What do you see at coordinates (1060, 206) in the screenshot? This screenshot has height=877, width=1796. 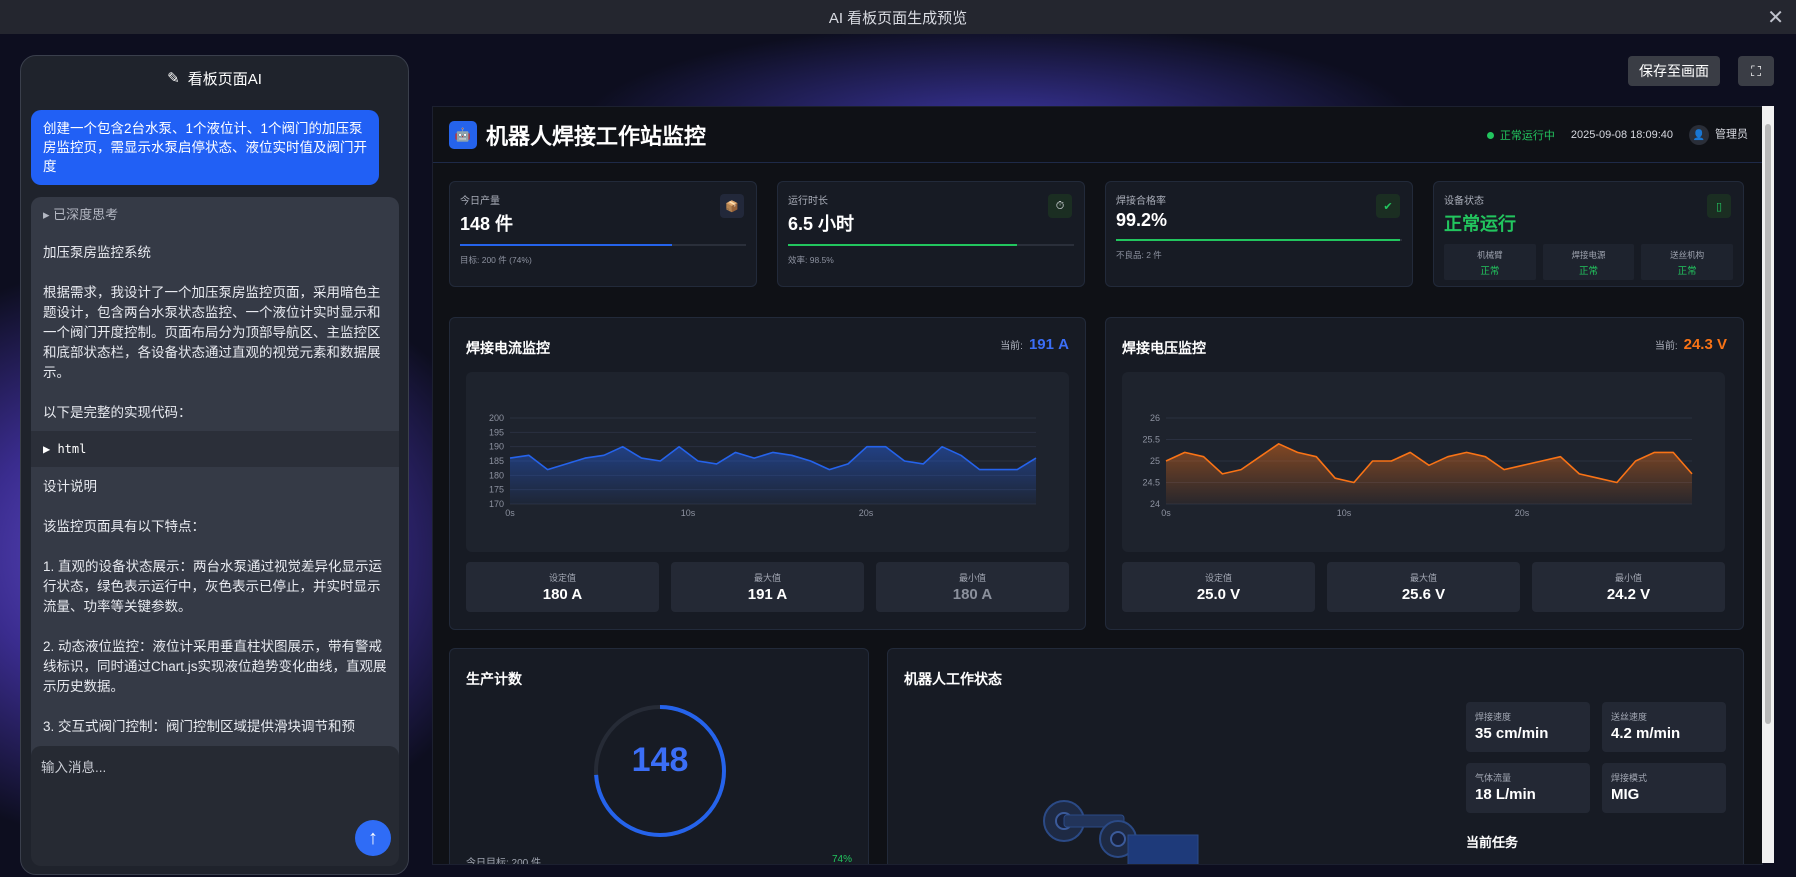 I see `timer-icon: ⏱` at bounding box center [1060, 206].